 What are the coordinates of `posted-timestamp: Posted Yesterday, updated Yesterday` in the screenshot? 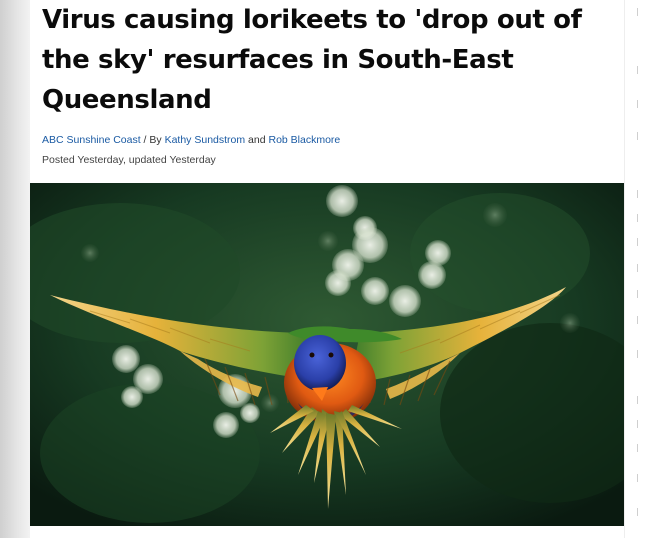 It's located at (129, 160).